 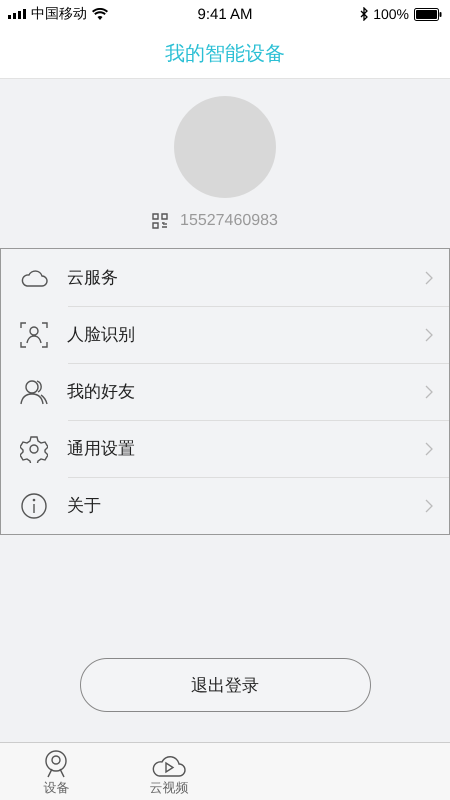 I want to click on menu-item: 我的好友, so click(x=225, y=391).